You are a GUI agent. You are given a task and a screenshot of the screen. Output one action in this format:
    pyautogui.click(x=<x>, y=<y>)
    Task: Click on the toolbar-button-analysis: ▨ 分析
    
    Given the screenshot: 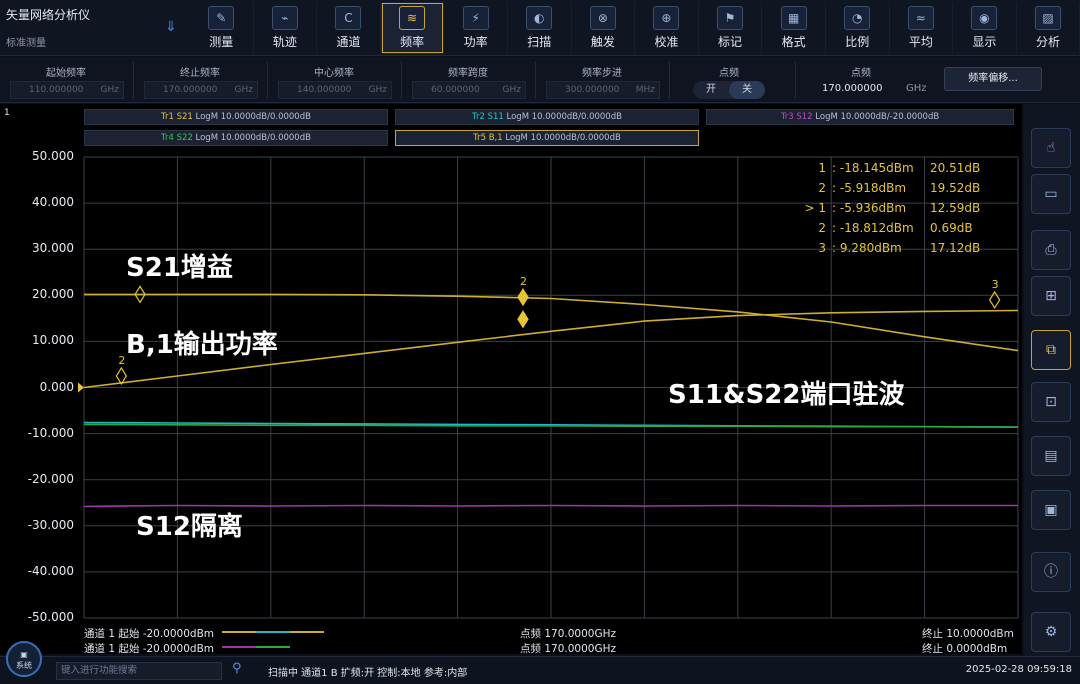 What is the action you would take?
    pyautogui.click(x=1048, y=28)
    